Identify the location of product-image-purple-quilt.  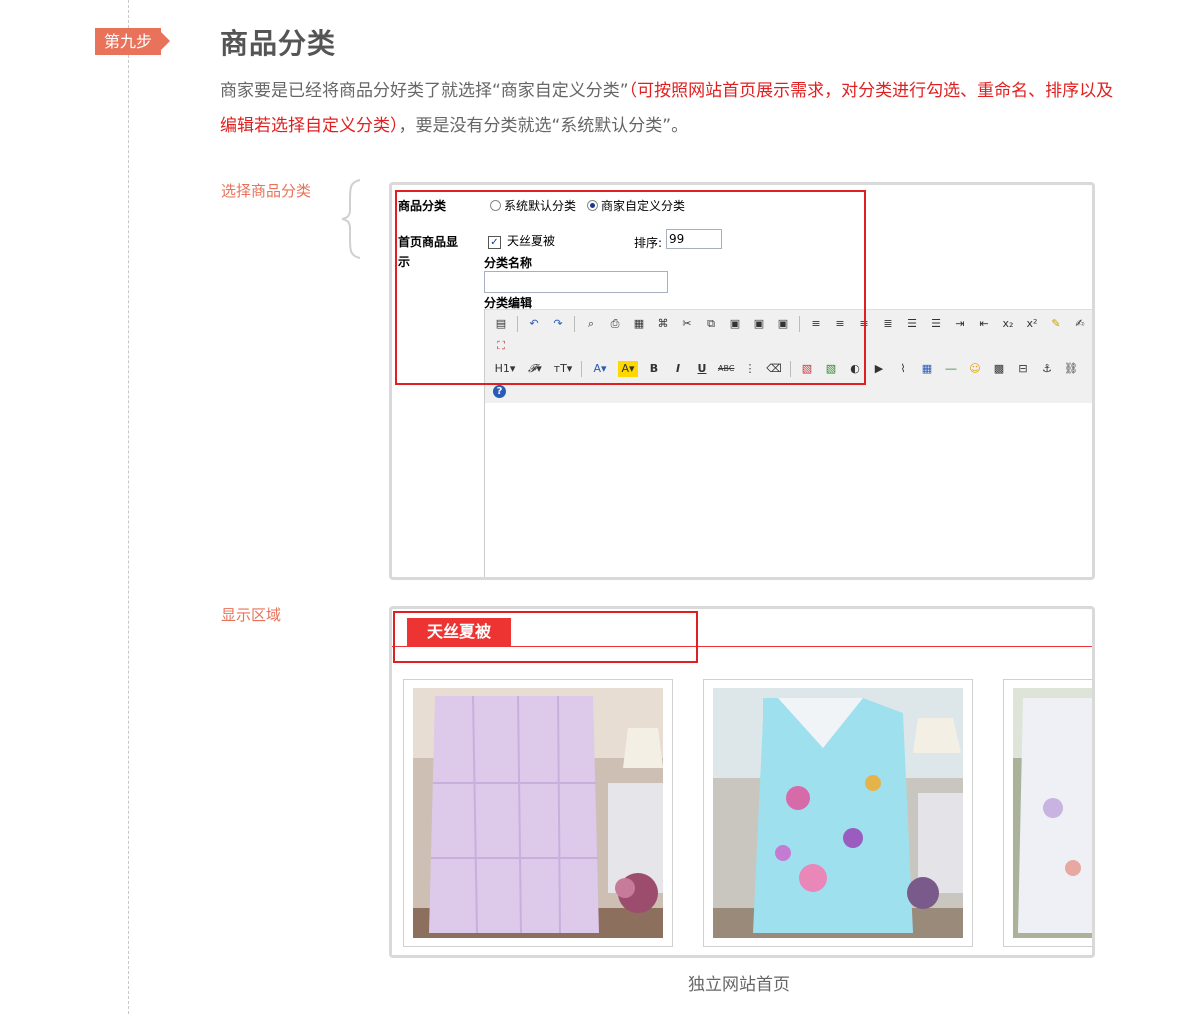
(538, 813).